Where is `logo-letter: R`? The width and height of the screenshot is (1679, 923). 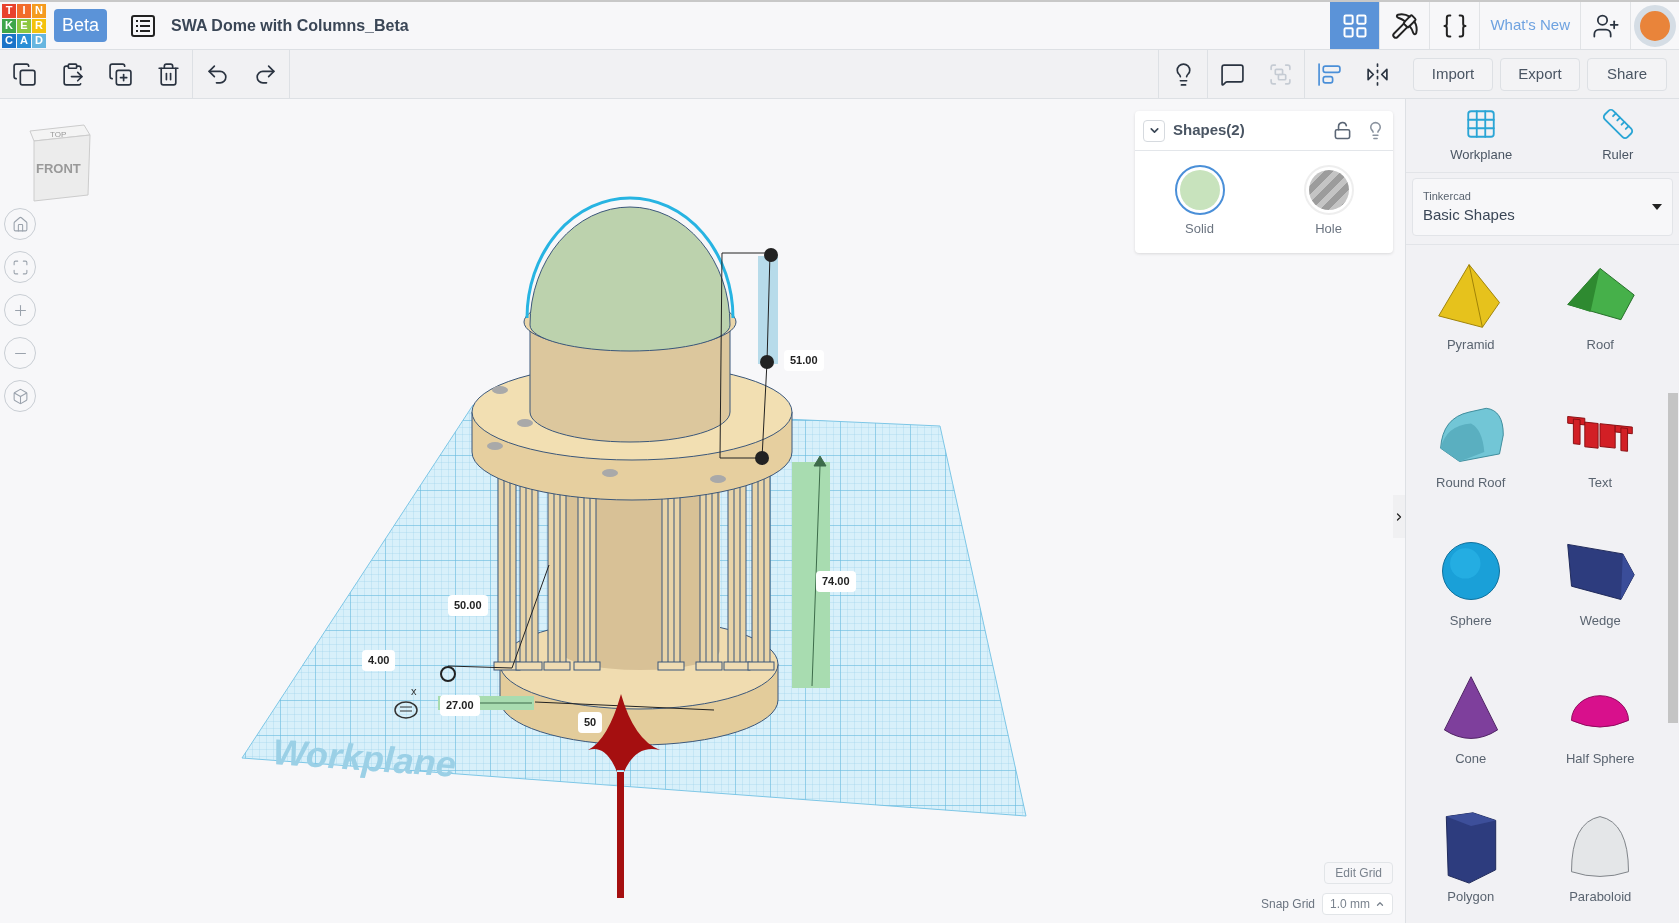 logo-letter: R is located at coordinates (39, 25).